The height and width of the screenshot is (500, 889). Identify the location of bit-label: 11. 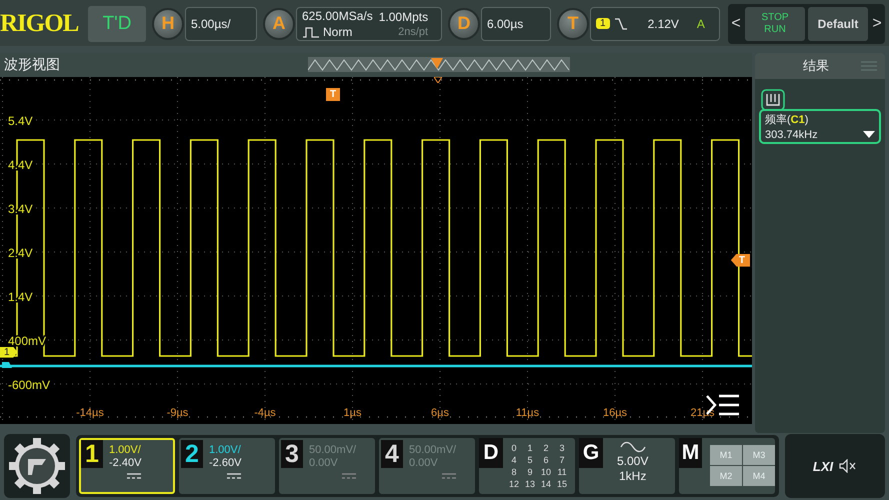
(562, 472).